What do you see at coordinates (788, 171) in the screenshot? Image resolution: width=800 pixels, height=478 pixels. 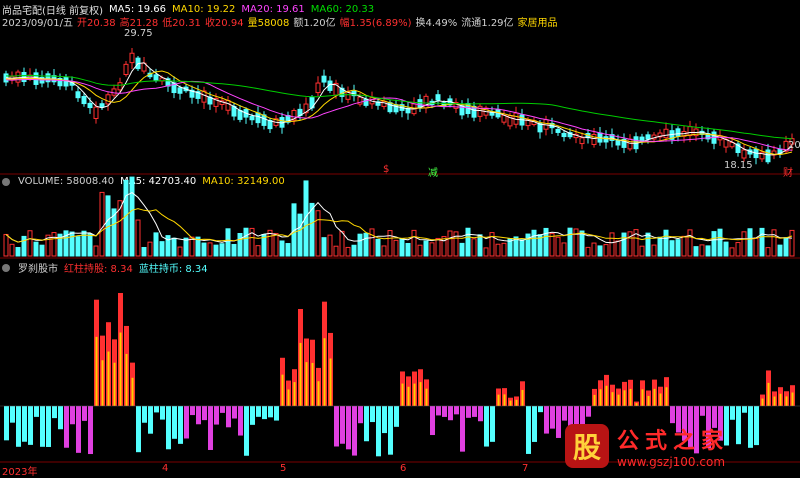 I see `event-label-report: 财` at bounding box center [788, 171].